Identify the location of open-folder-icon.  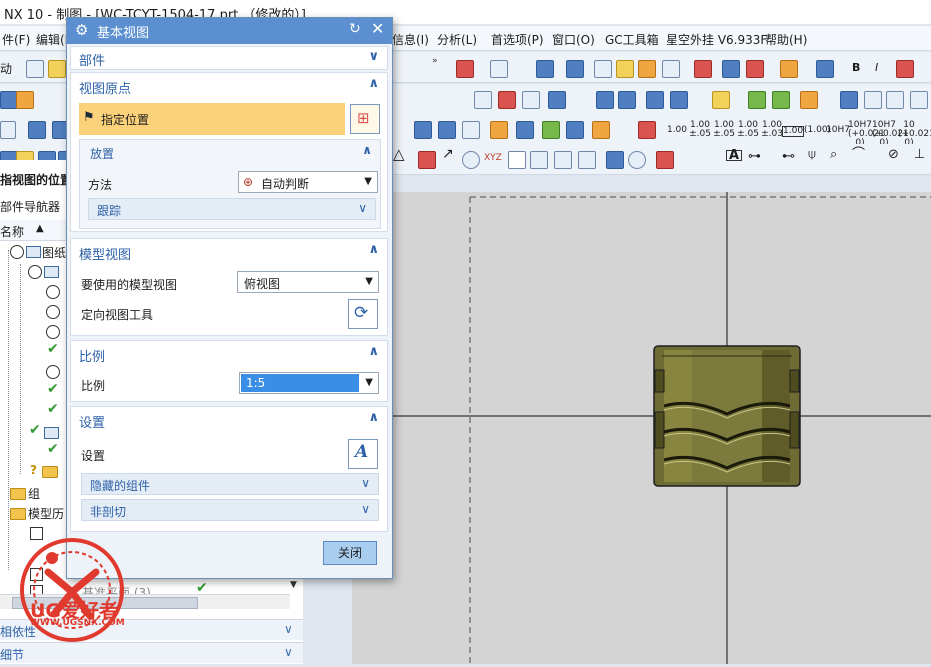
(57, 69).